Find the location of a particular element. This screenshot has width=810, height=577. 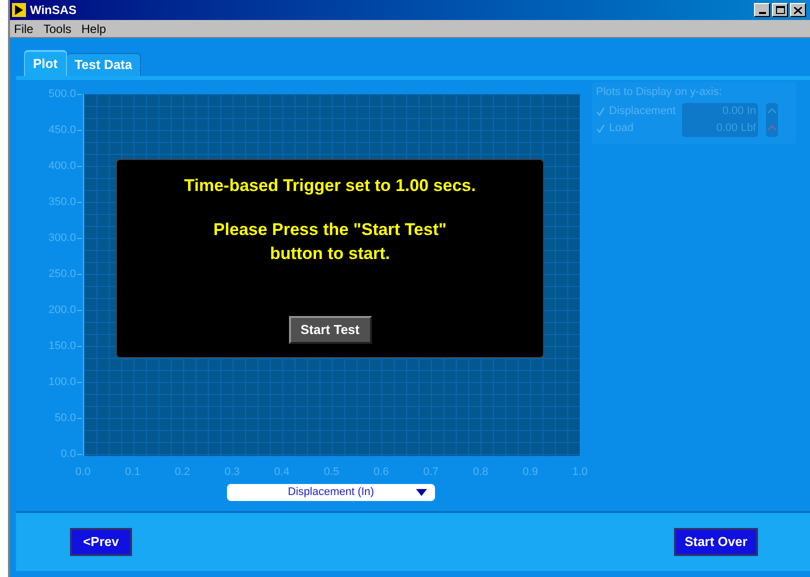

y-axis-label: 0.0 is located at coordinates (68, 454).